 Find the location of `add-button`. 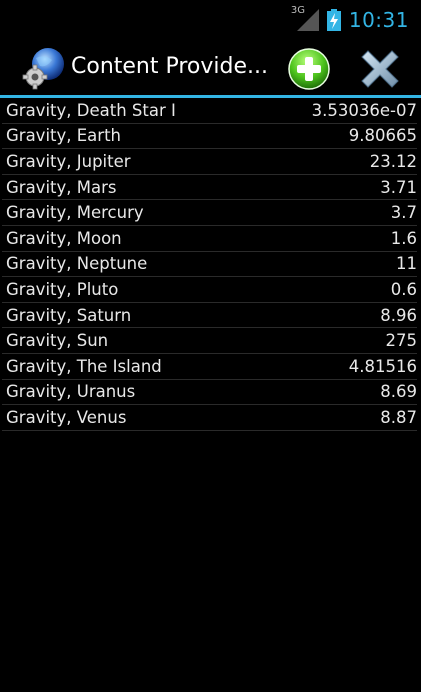

add-button is located at coordinates (309, 69).